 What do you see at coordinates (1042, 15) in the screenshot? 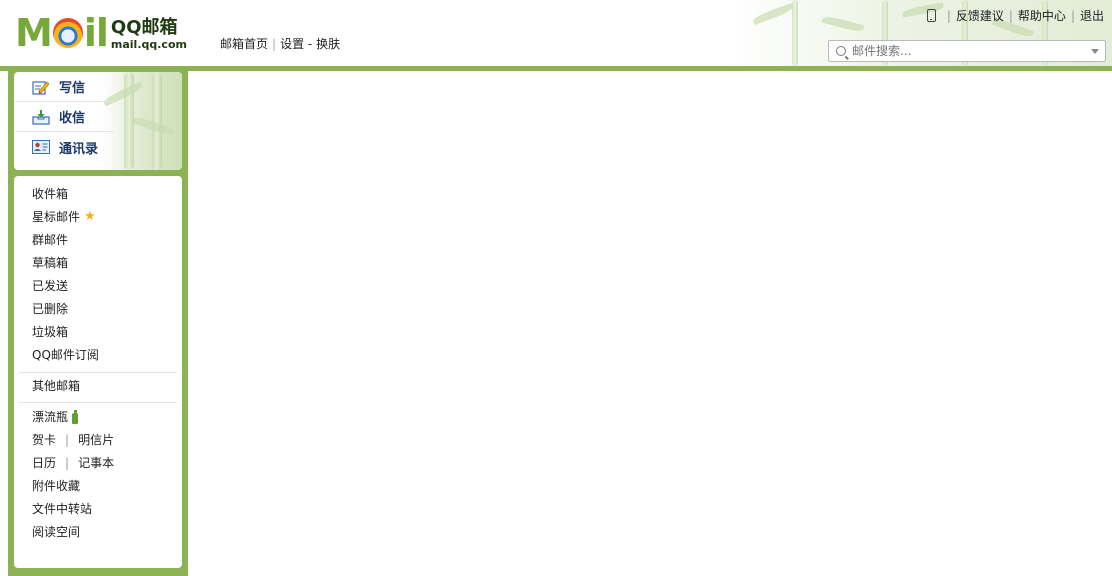
I see `help-center-link: 帮助中心` at bounding box center [1042, 15].